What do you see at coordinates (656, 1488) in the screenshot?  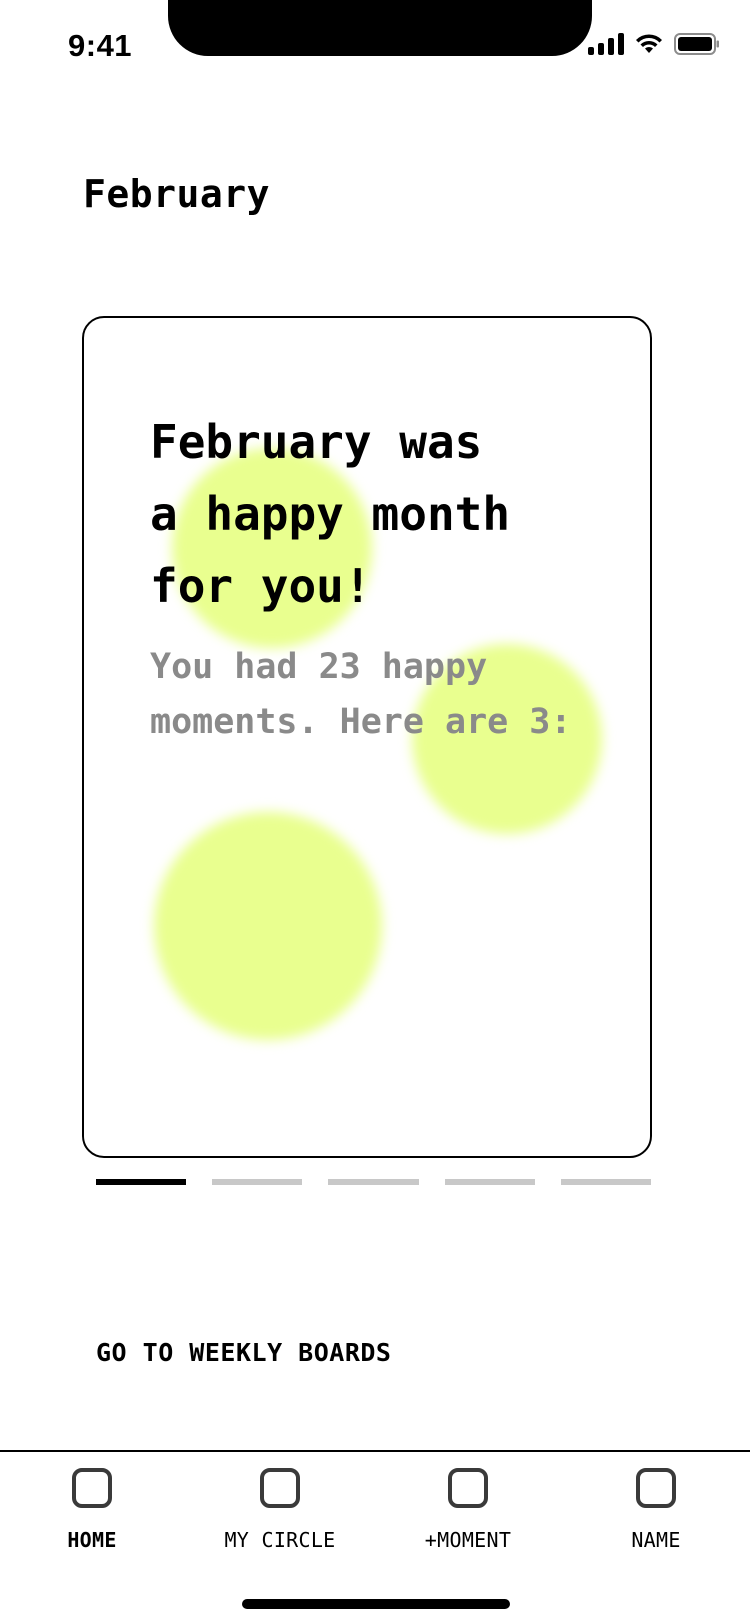 I see `profile-icon` at bounding box center [656, 1488].